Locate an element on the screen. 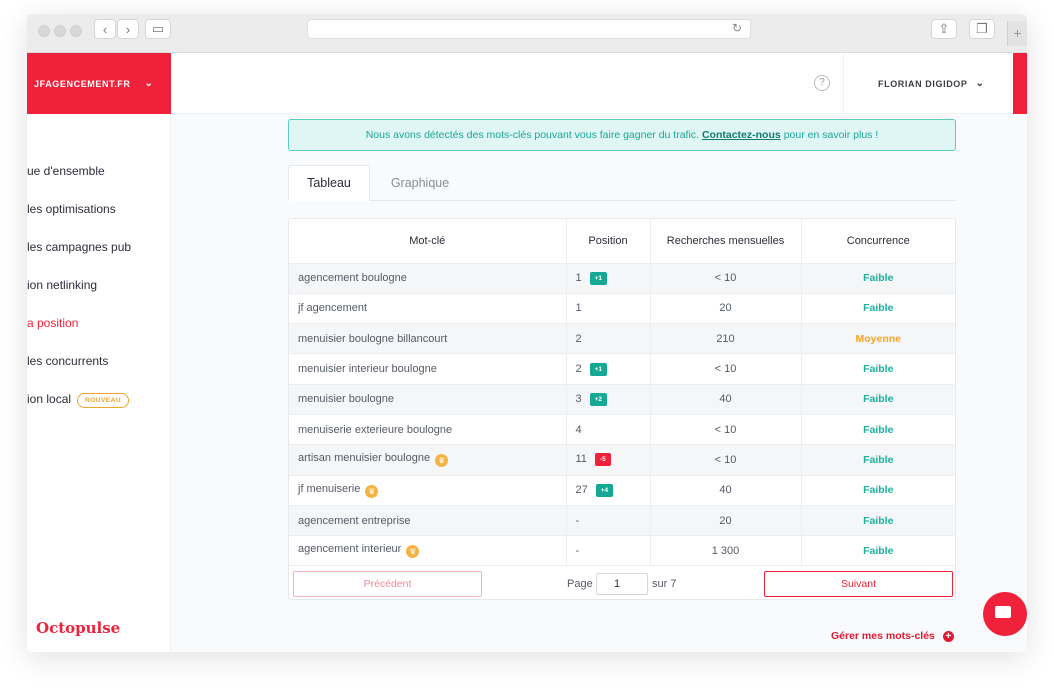 The width and height of the screenshot is (1054, 692). sidebar-item-label: ion netlinking is located at coordinates (62, 285).